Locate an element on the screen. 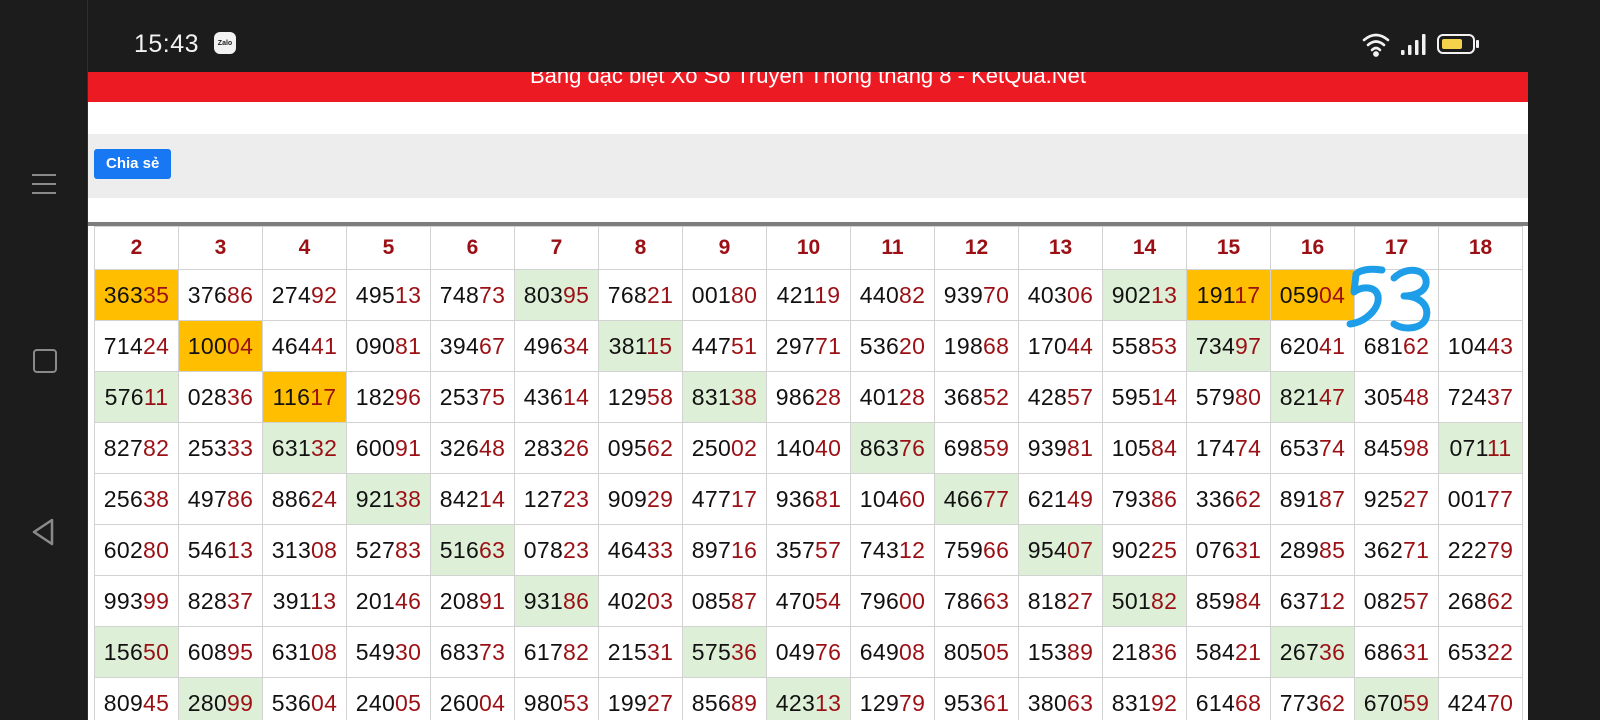 Image resolution: width=1600 pixels, height=720 pixels. cell-leading-digits: 440 is located at coordinates (879, 294).